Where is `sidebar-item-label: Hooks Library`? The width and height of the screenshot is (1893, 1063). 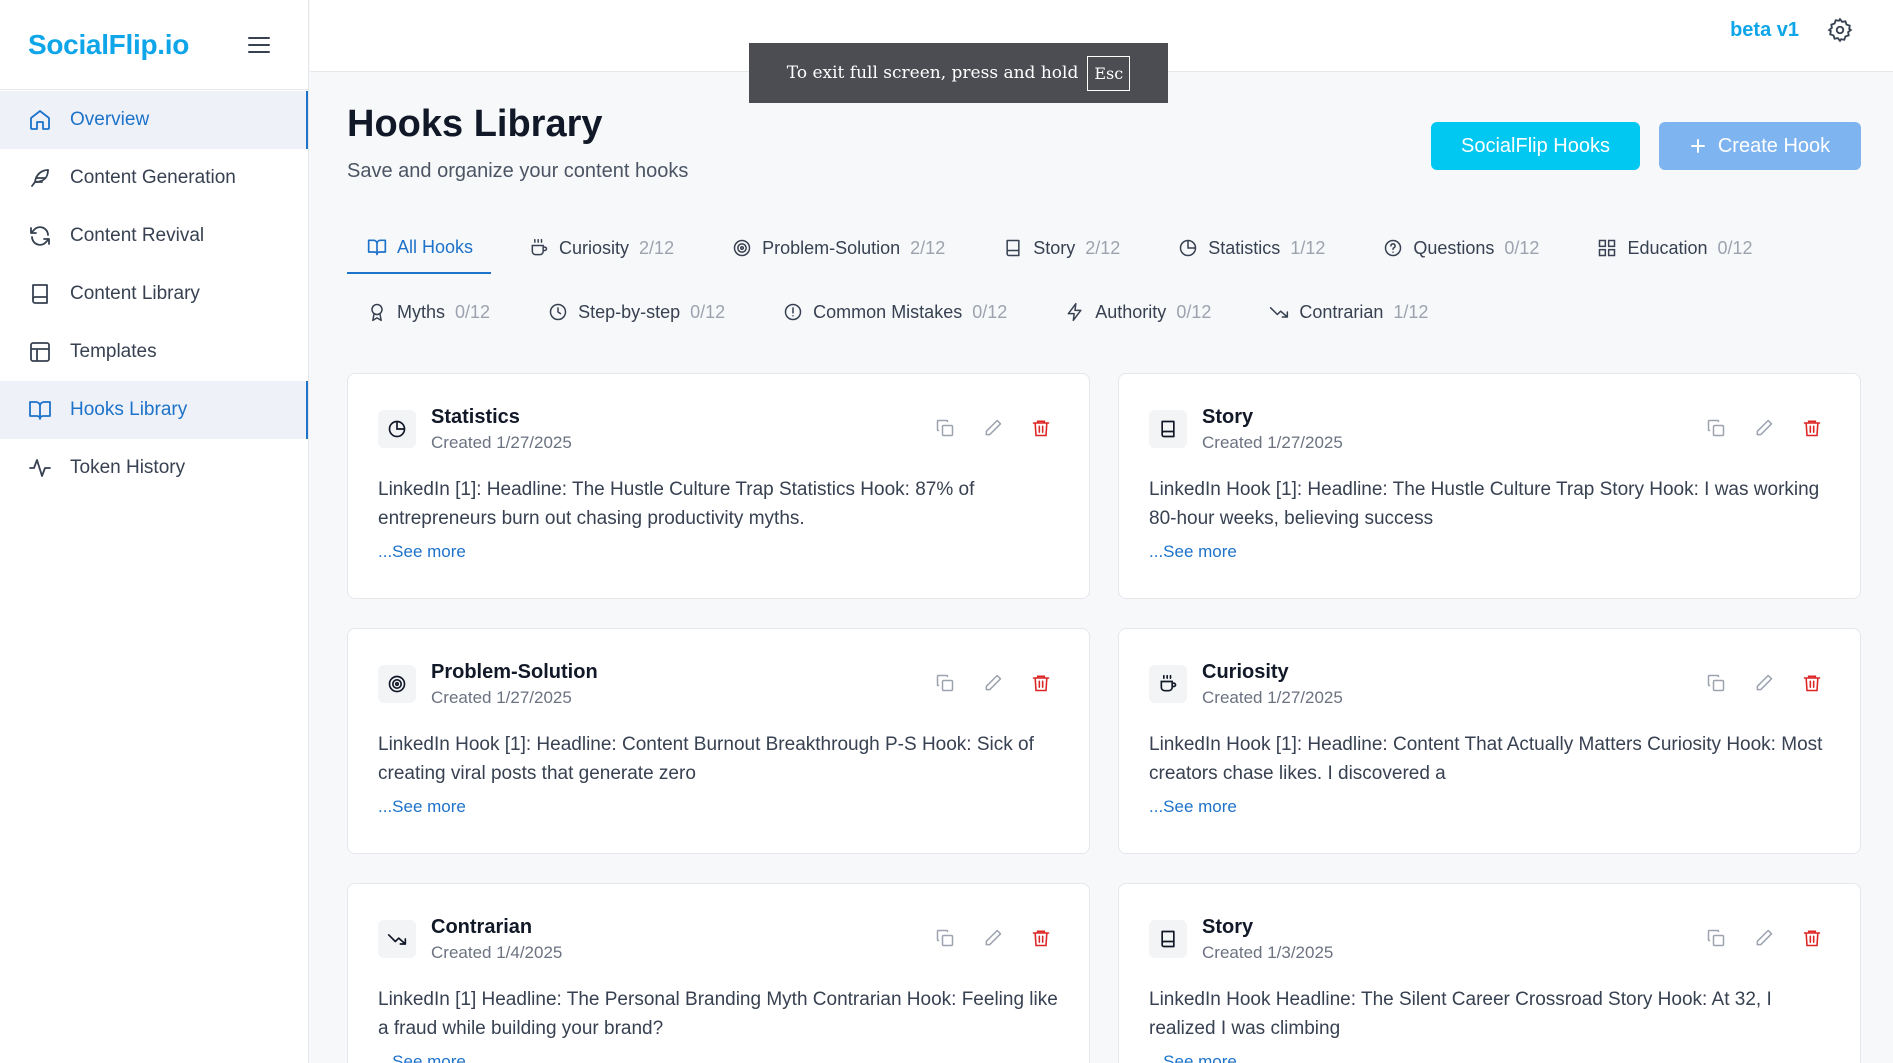 sidebar-item-label: Hooks Library is located at coordinates (129, 409).